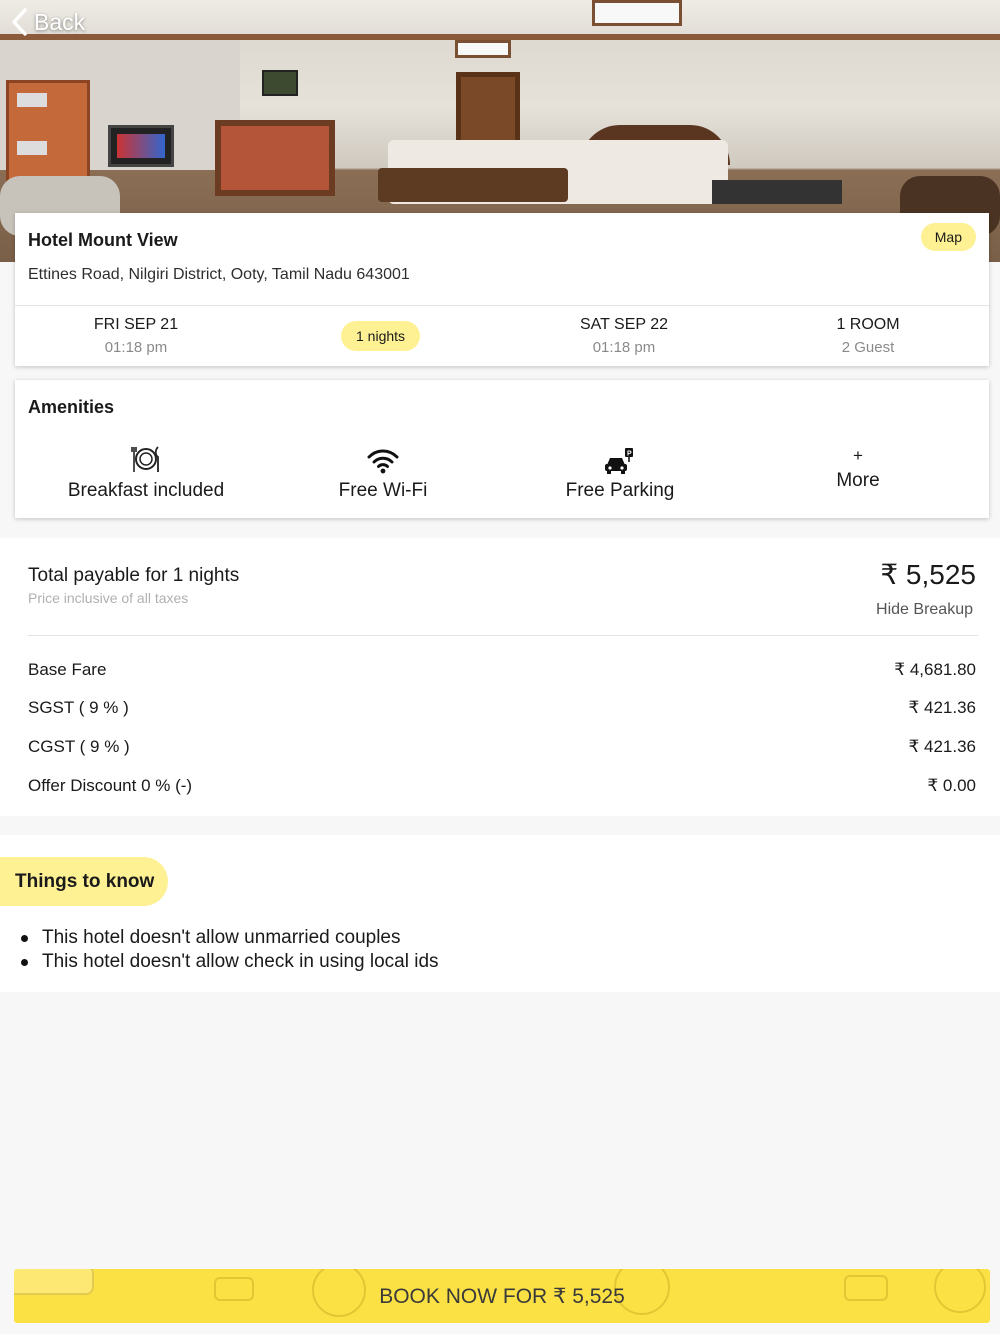  I want to click on checkin-time: 01:18 pm, so click(136, 347).